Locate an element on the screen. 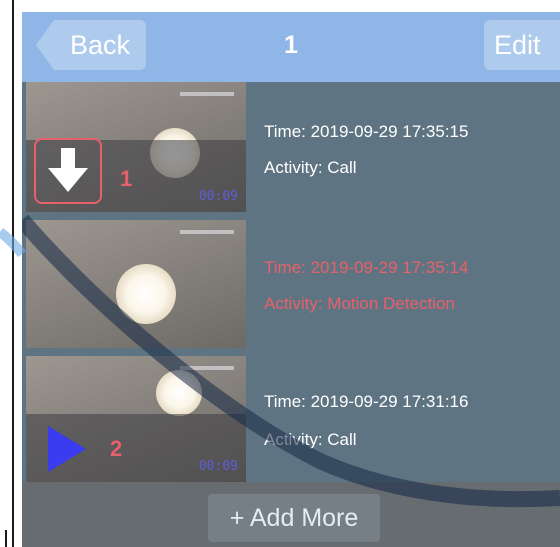 This screenshot has height=547, width=560. add-more-label: + Add More is located at coordinates (294, 518).